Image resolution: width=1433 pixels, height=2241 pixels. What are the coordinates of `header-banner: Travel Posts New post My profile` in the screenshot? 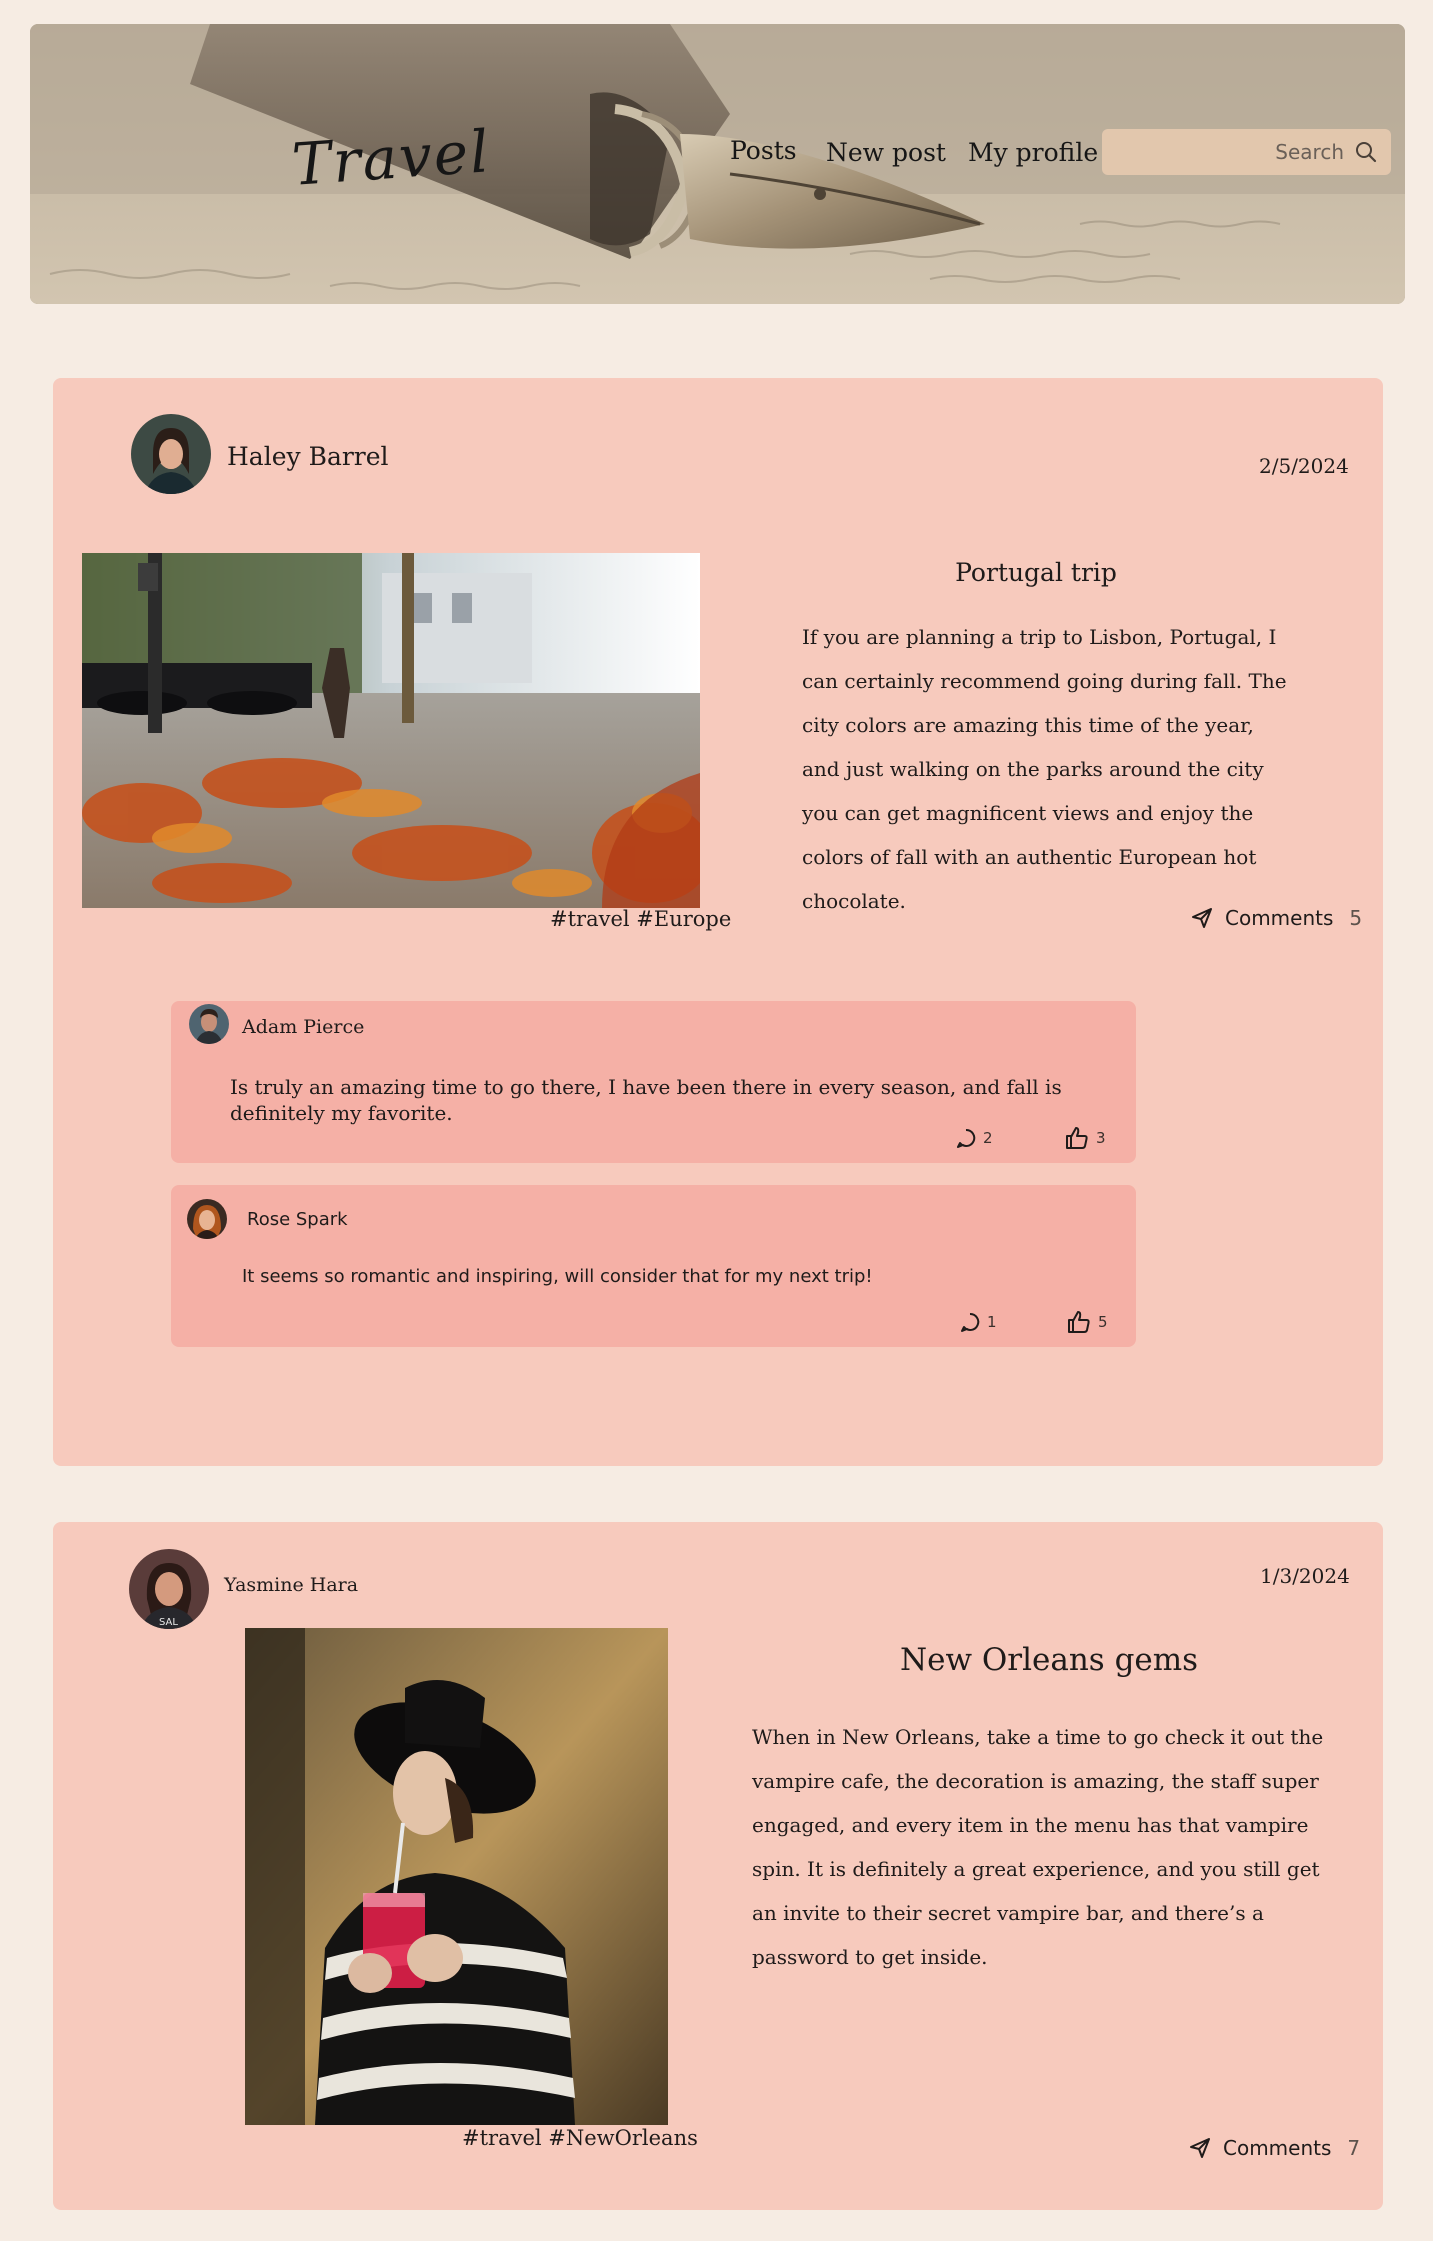 It's located at (717, 164).